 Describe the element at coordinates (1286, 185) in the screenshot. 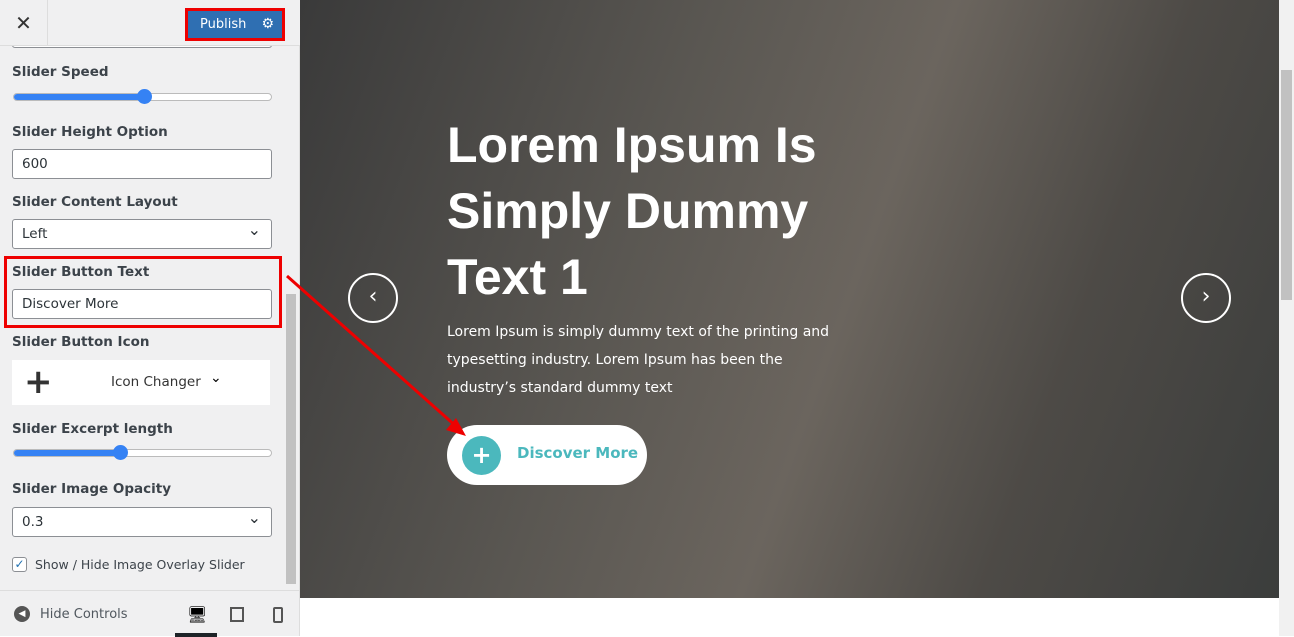

I see `preview-scrollbar-thumb` at that location.